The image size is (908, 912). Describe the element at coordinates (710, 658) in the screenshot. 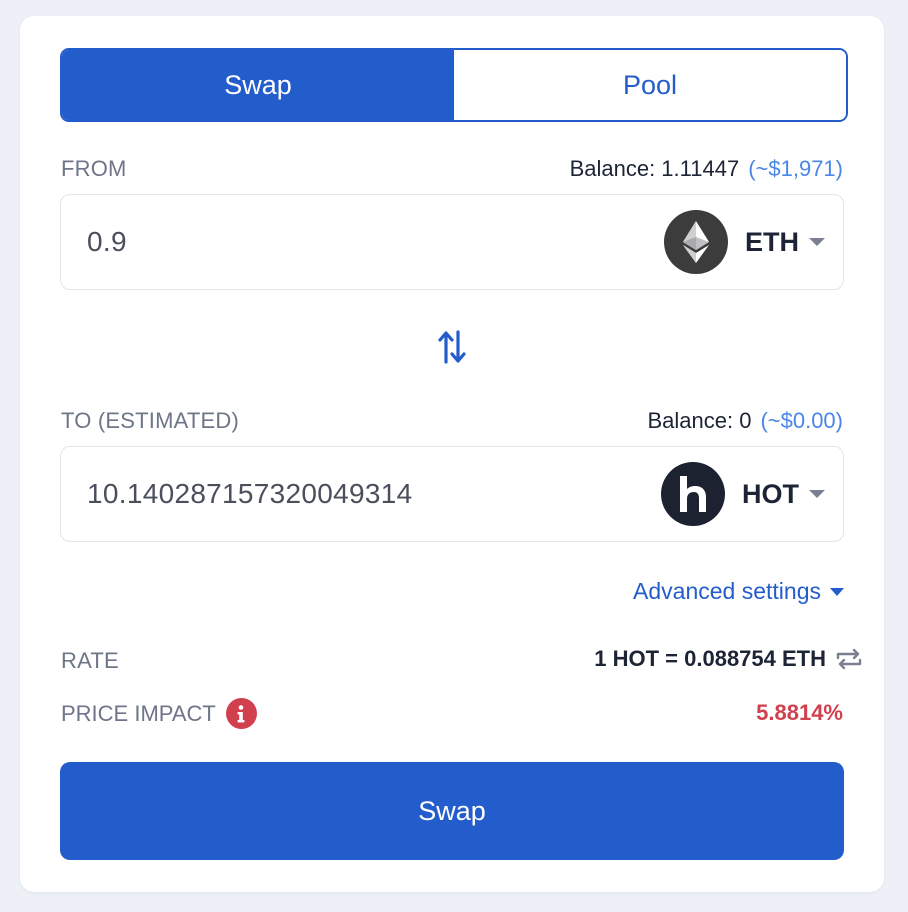

I see `rate-text: 1 HOT = 0.088754 ETH` at that location.